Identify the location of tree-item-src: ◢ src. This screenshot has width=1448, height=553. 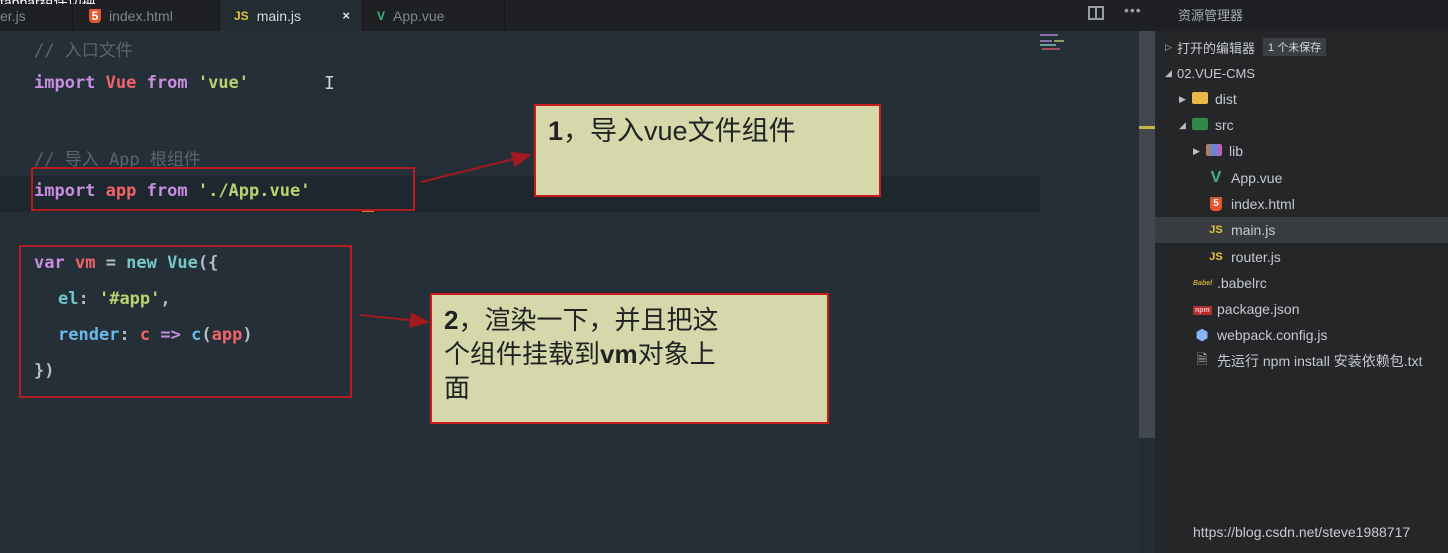
(1301, 125).